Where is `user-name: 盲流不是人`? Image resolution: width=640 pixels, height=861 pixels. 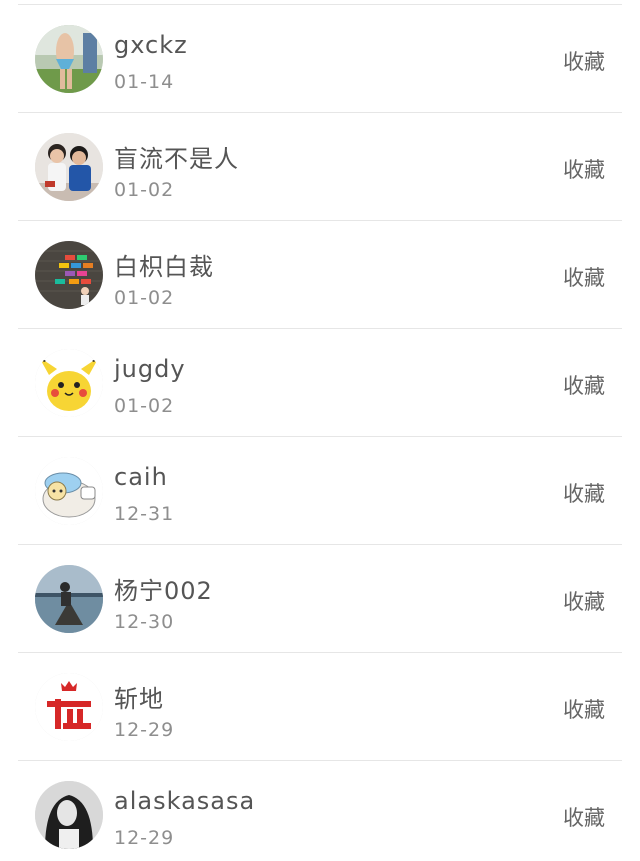
user-name: 盲流不是人 is located at coordinates (176, 159).